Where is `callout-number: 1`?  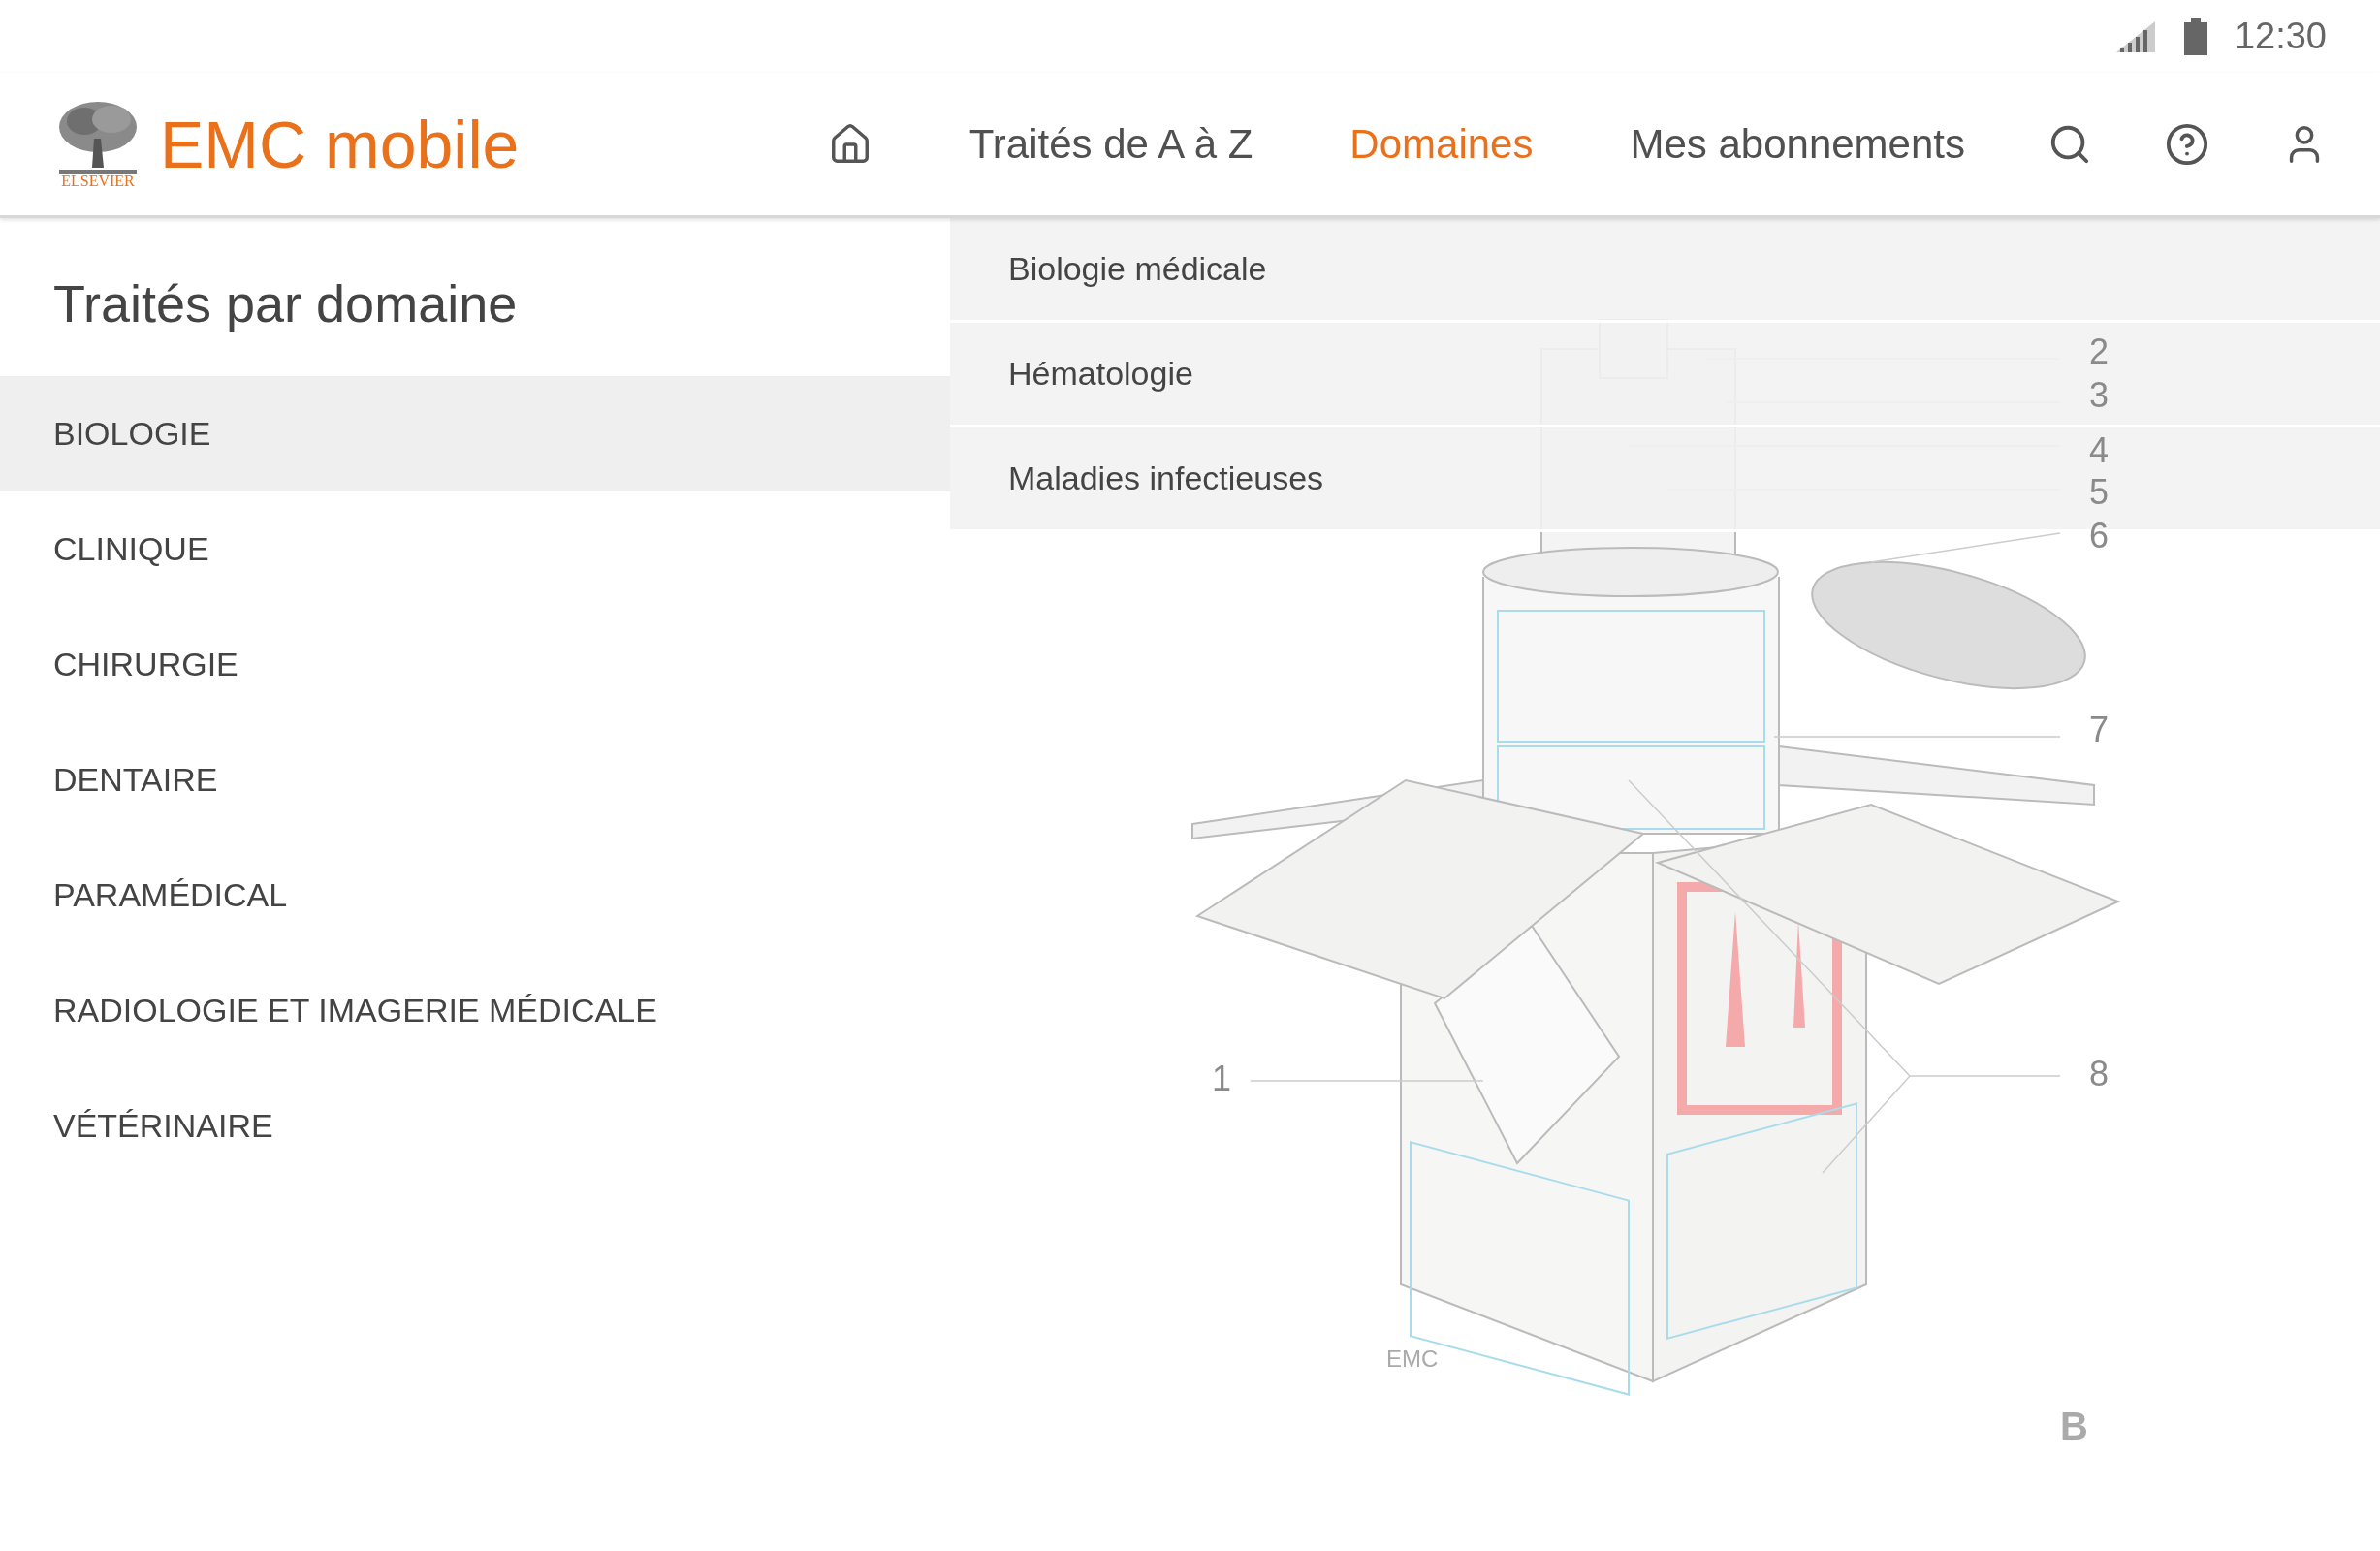
callout-number: 1 is located at coordinates (1222, 1079).